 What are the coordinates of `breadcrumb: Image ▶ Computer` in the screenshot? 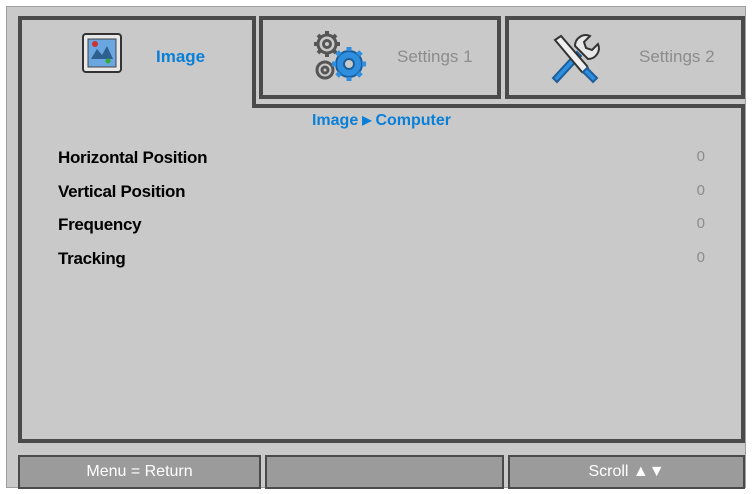 It's located at (381, 121).